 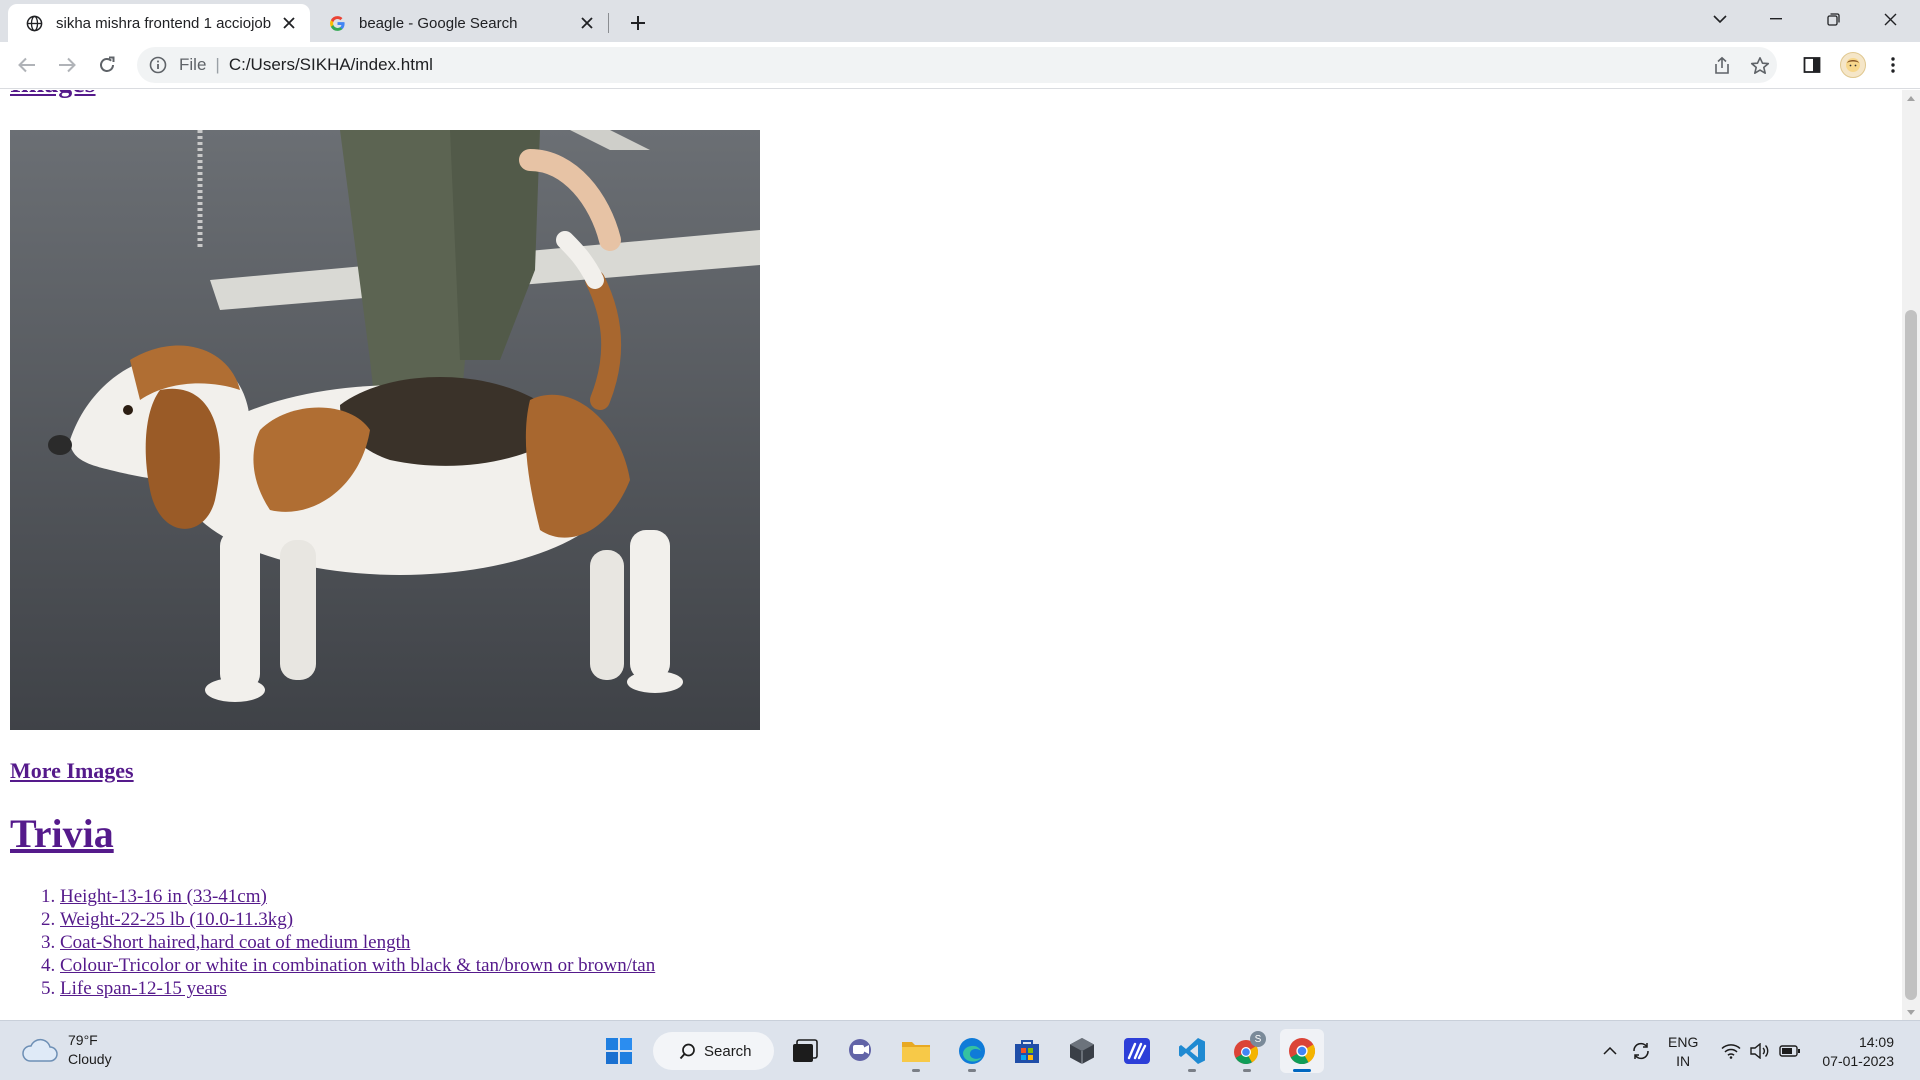 What do you see at coordinates (67, 65) in the screenshot?
I see `forward-button` at bounding box center [67, 65].